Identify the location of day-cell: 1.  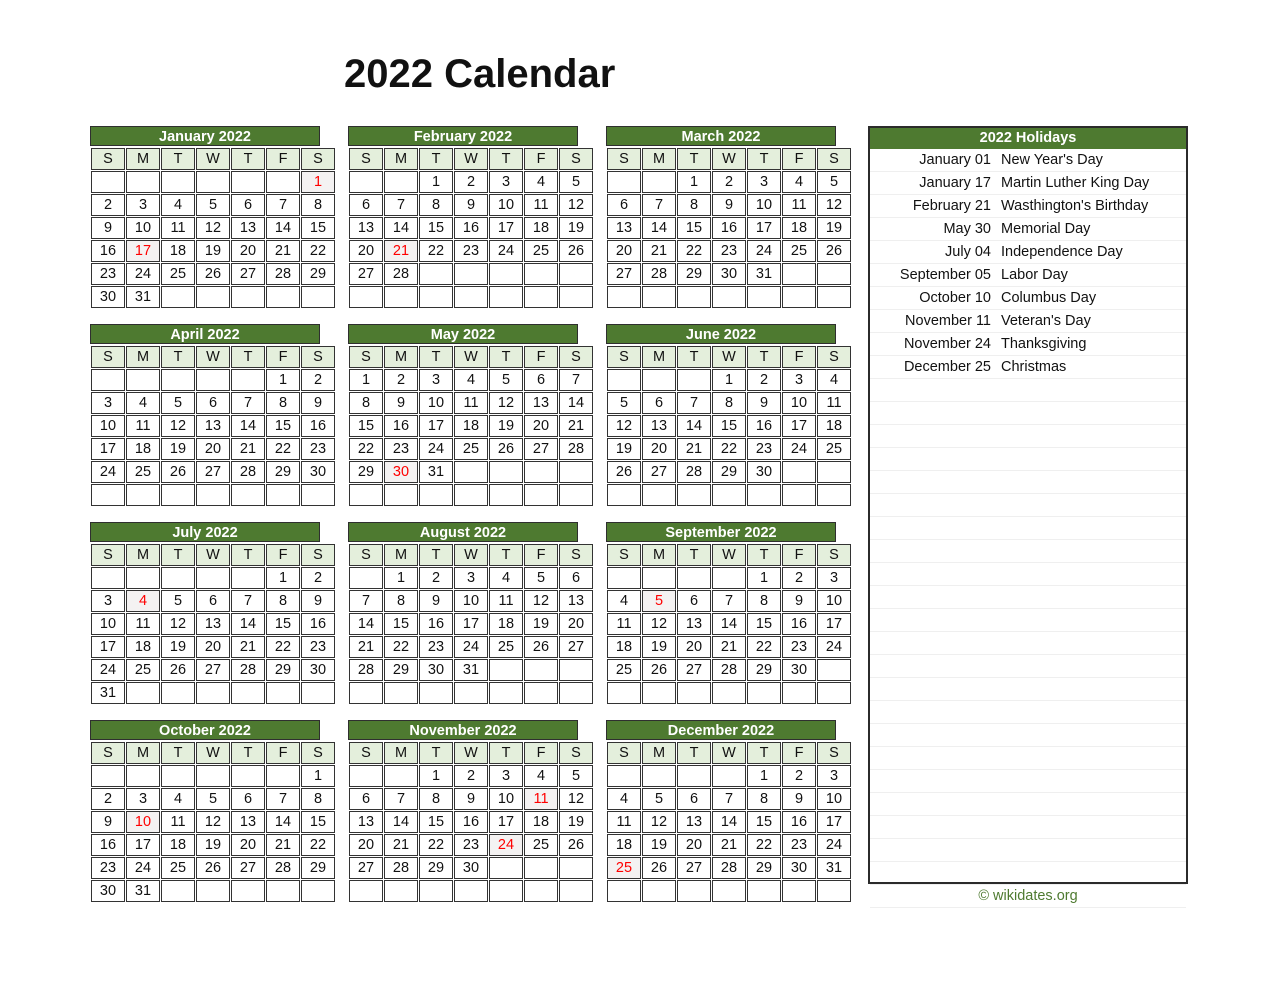
(436, 776).